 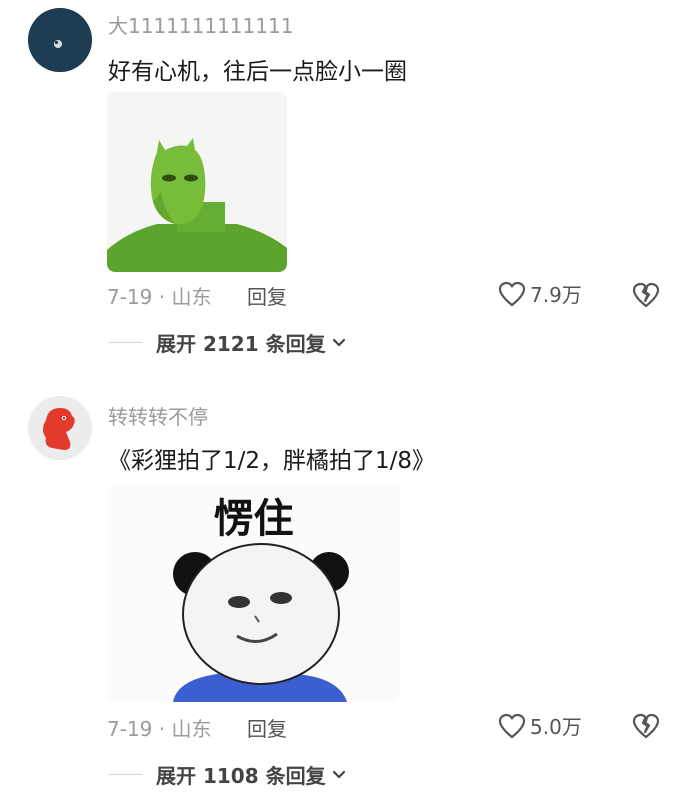 What do you see at coordinates (253, 519) in the screenshot?
I see `meme-caption: 愣住` at bounding box center [253, 519].